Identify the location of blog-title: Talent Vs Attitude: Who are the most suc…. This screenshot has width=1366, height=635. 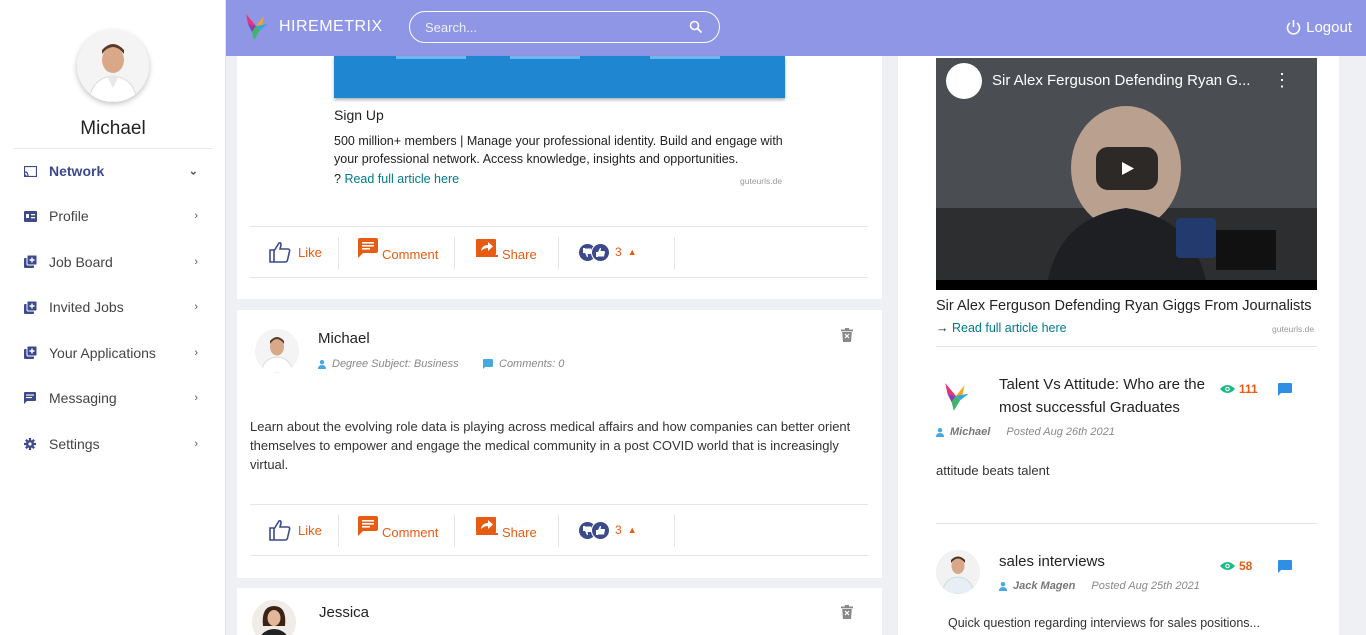
(1115, 396).